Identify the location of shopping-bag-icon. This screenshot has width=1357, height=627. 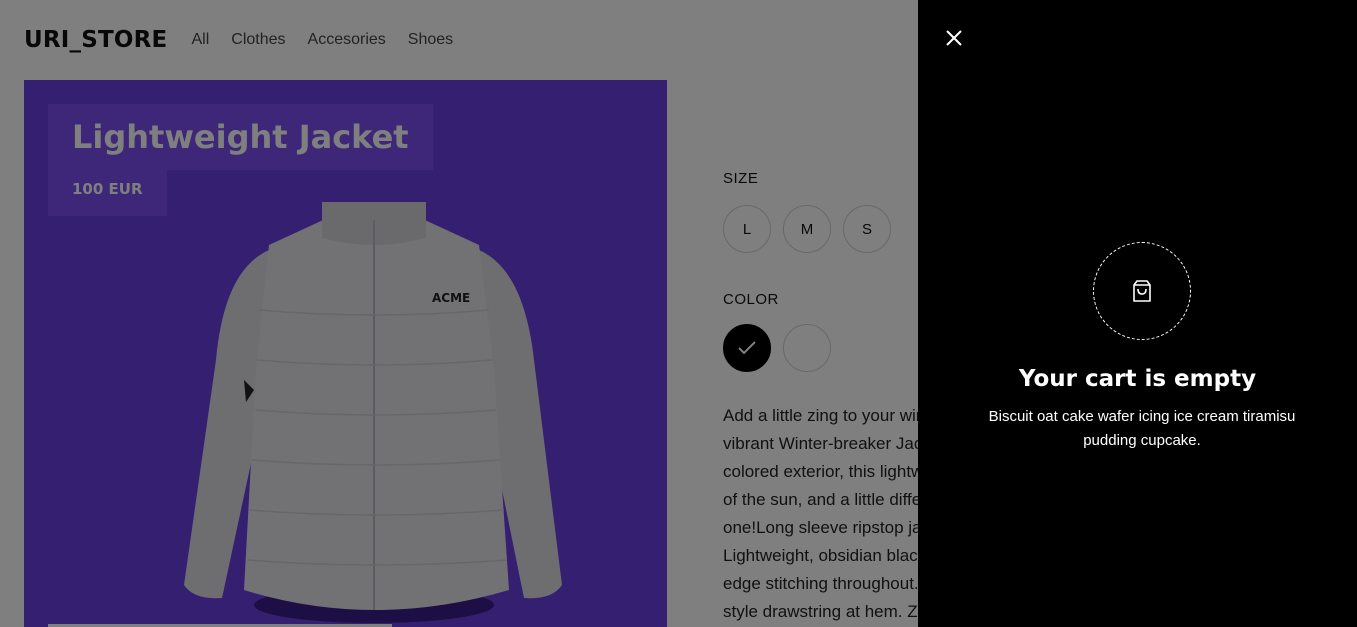
(1142, 291).